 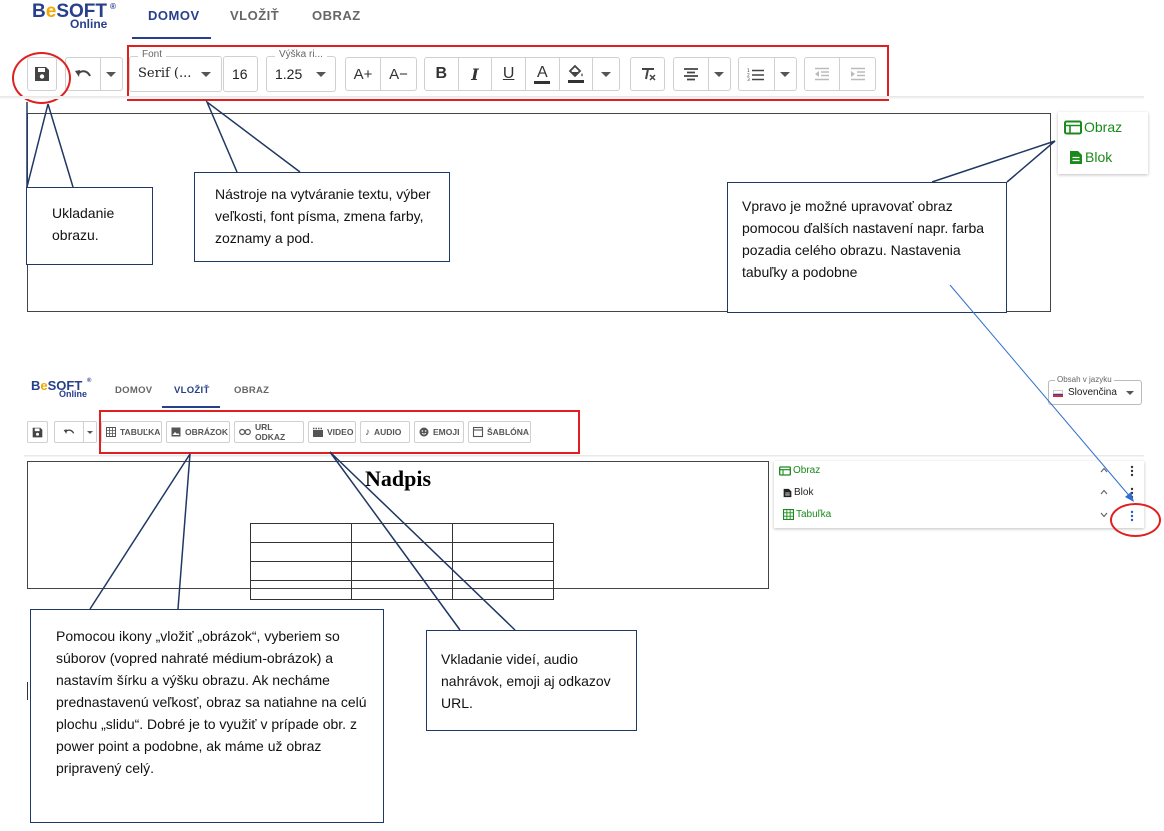 What do you see at coordinates (140, 531) in the screenshot?
I see `connector-image-insert` at bounding box center [140, 531].